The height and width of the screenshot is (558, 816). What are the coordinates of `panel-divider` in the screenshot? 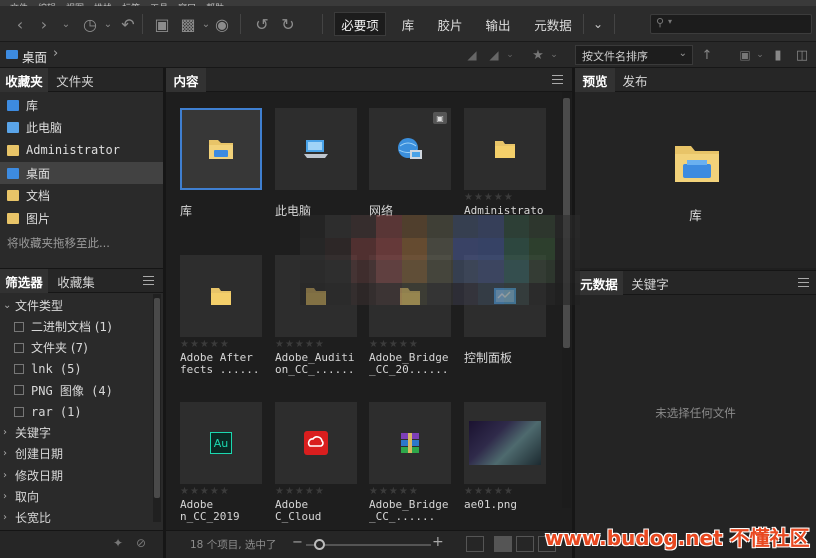 It's located at (164, 313).